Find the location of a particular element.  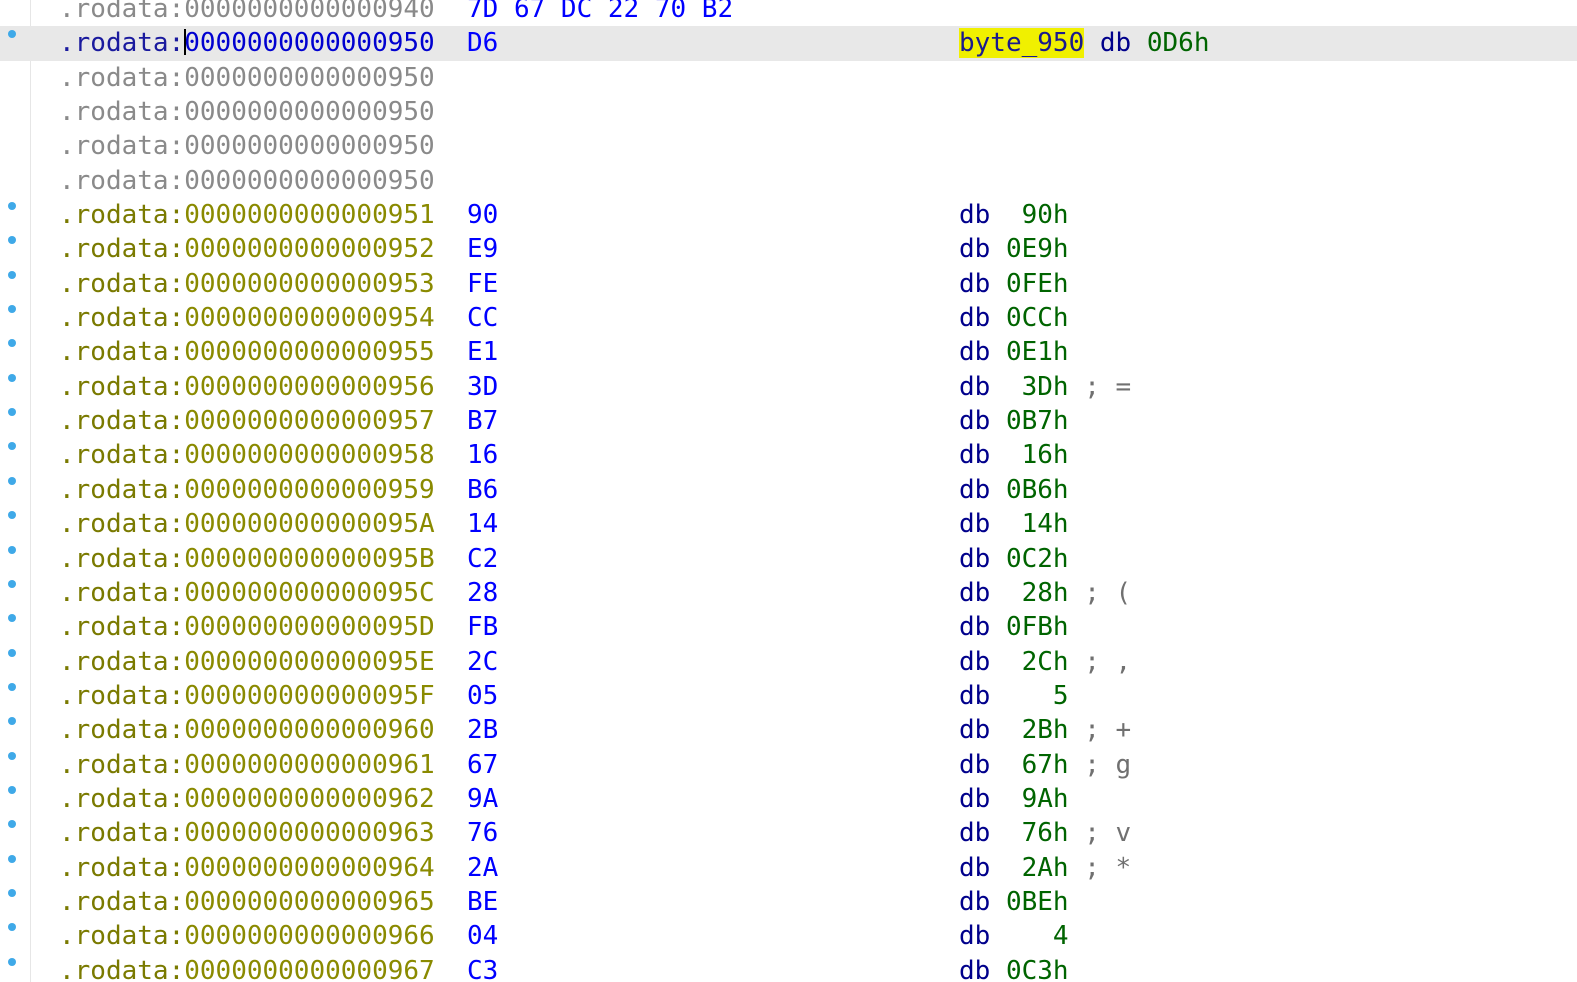

instruction: db 0C2h is located at coordinates (1014, 559).